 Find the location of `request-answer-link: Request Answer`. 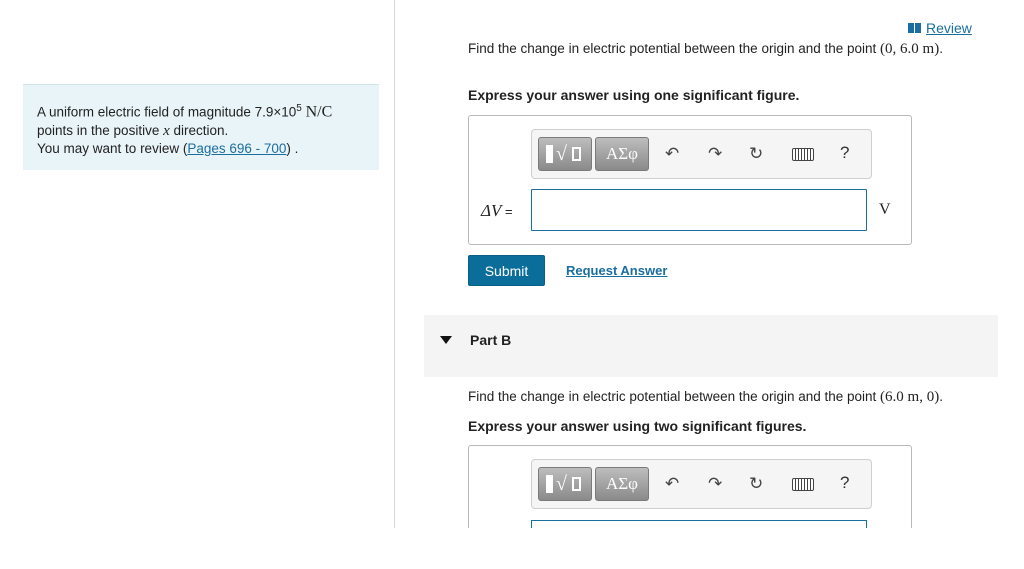

request-answer-link: Request Answer is located at coordinates (616, 270).